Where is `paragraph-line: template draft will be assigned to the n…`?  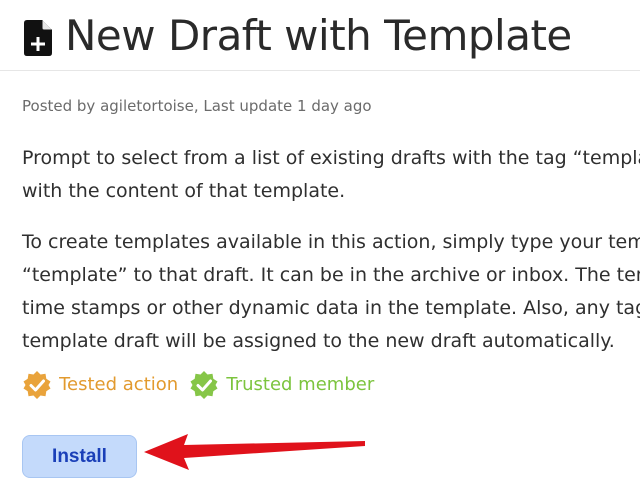
paragraph-line: template draft will be assigned to the n… is located at coordinates (318, 341).